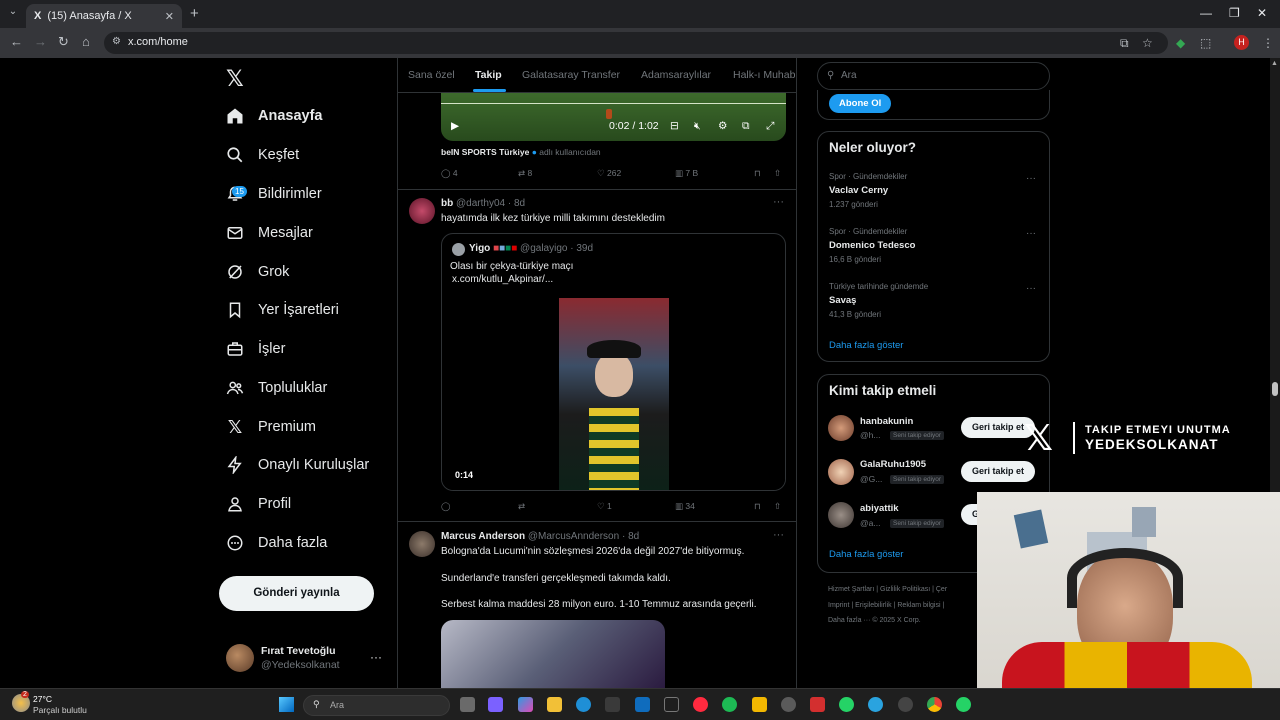  What do you see at coordinates (483, 203) in the screenshot?
I see `post-author: bb @darthy04 · 8d` at bounding box center [483, 203].